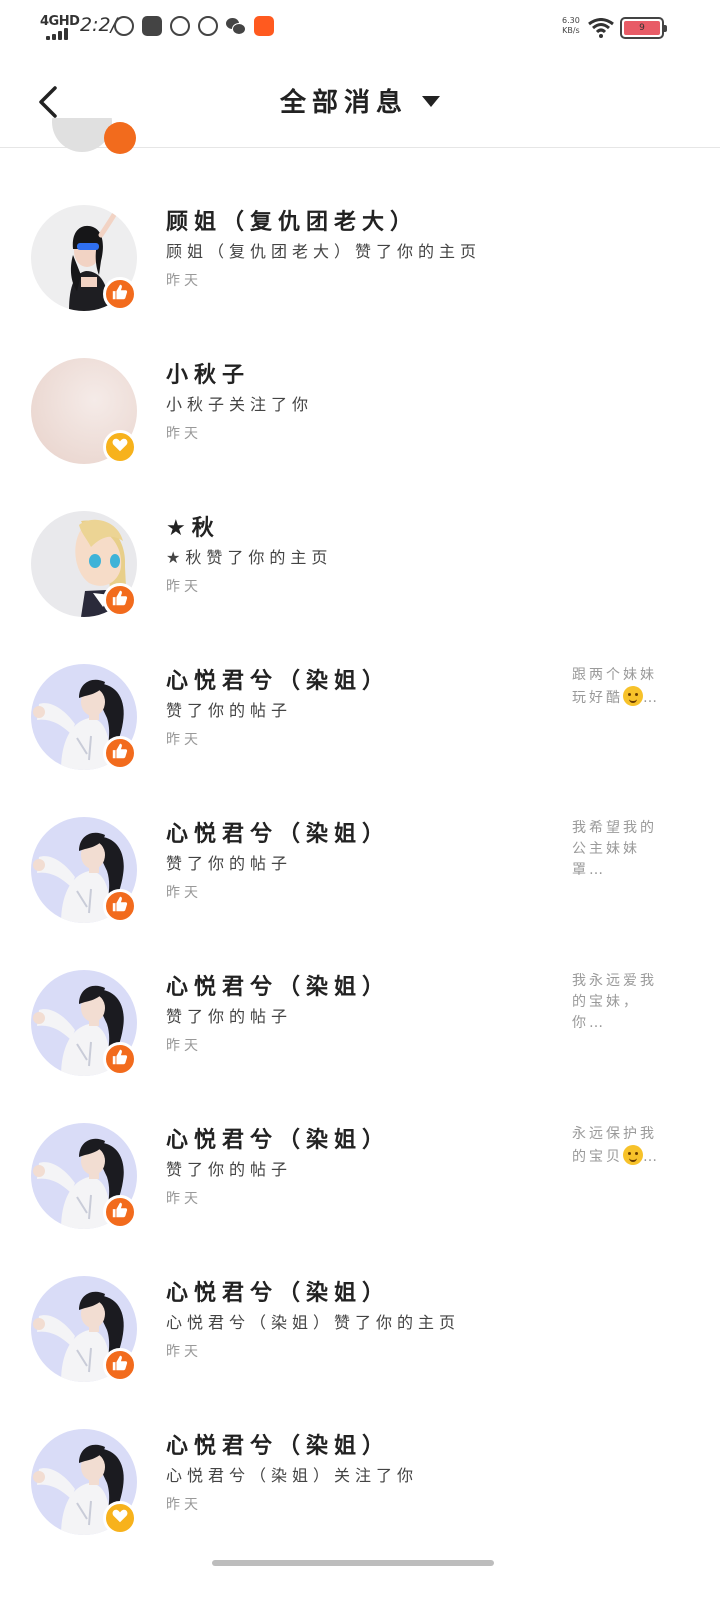 This screenshot has height=1600, width=720. I want to click on list-item: 小秋子小秋子关注了你 昨天, so click(360, 409).